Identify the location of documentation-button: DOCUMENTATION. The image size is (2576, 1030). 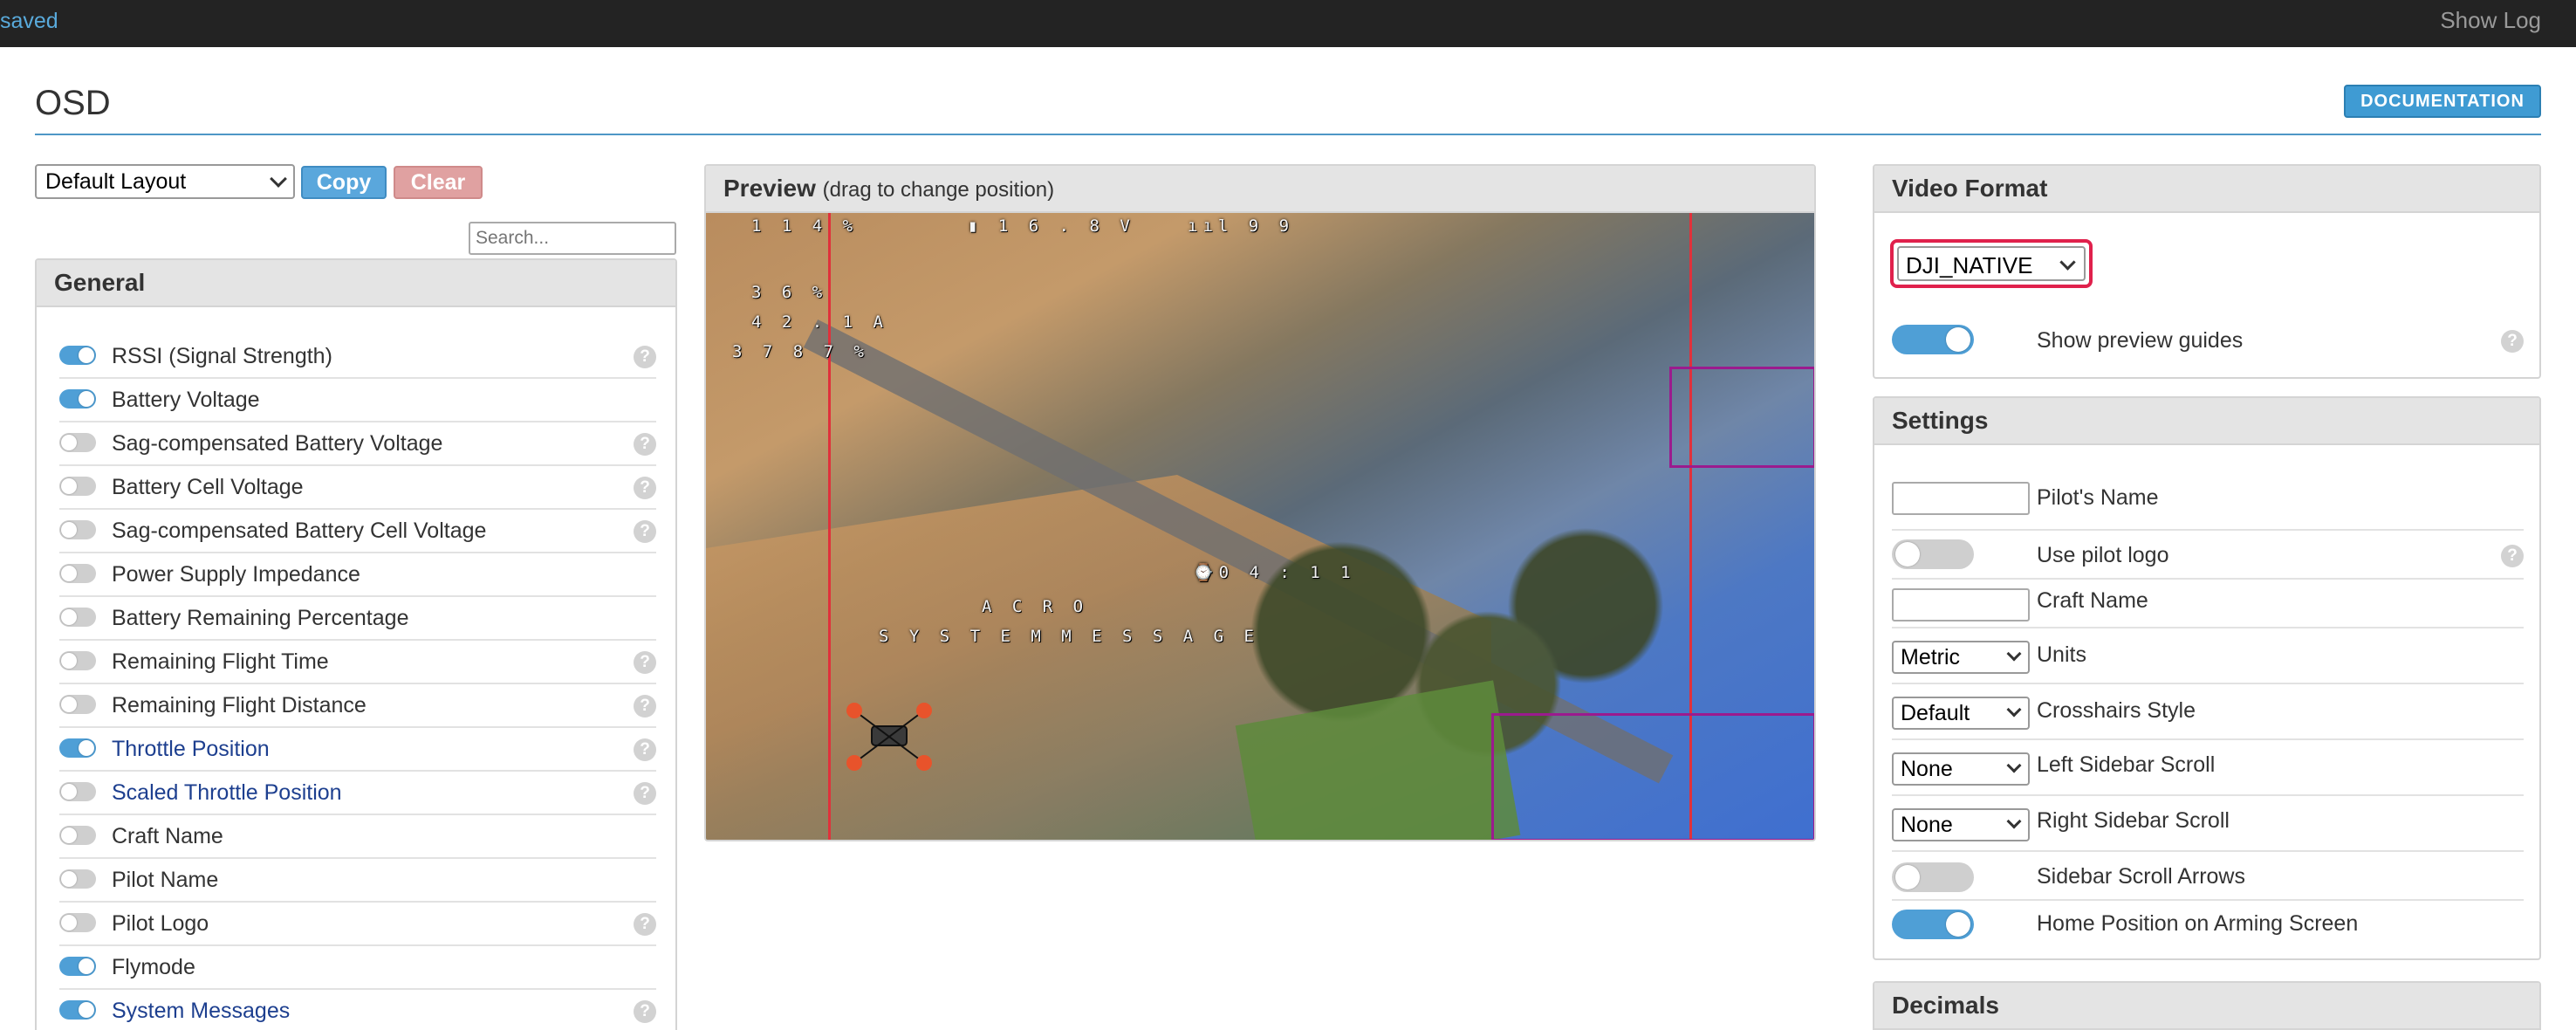
(2442, 101).